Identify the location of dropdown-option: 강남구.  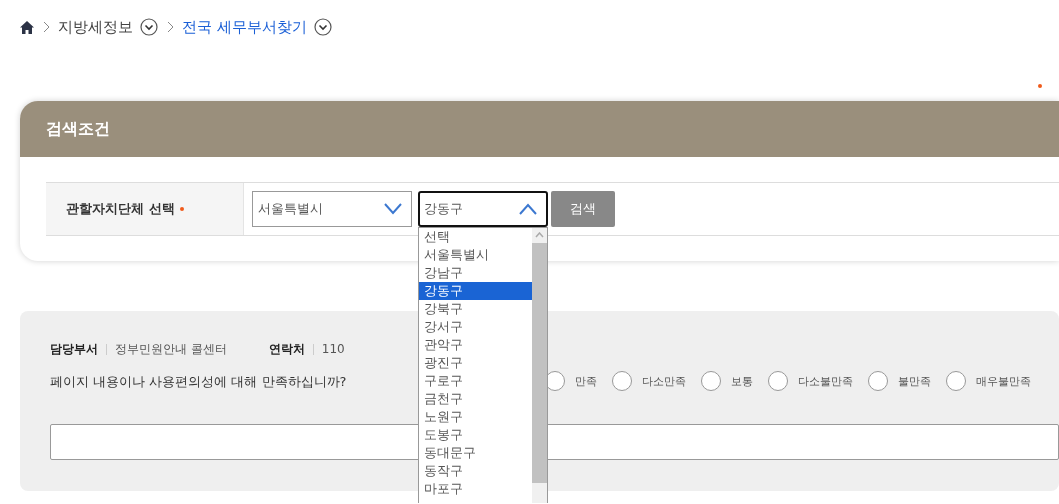
(475, 273).